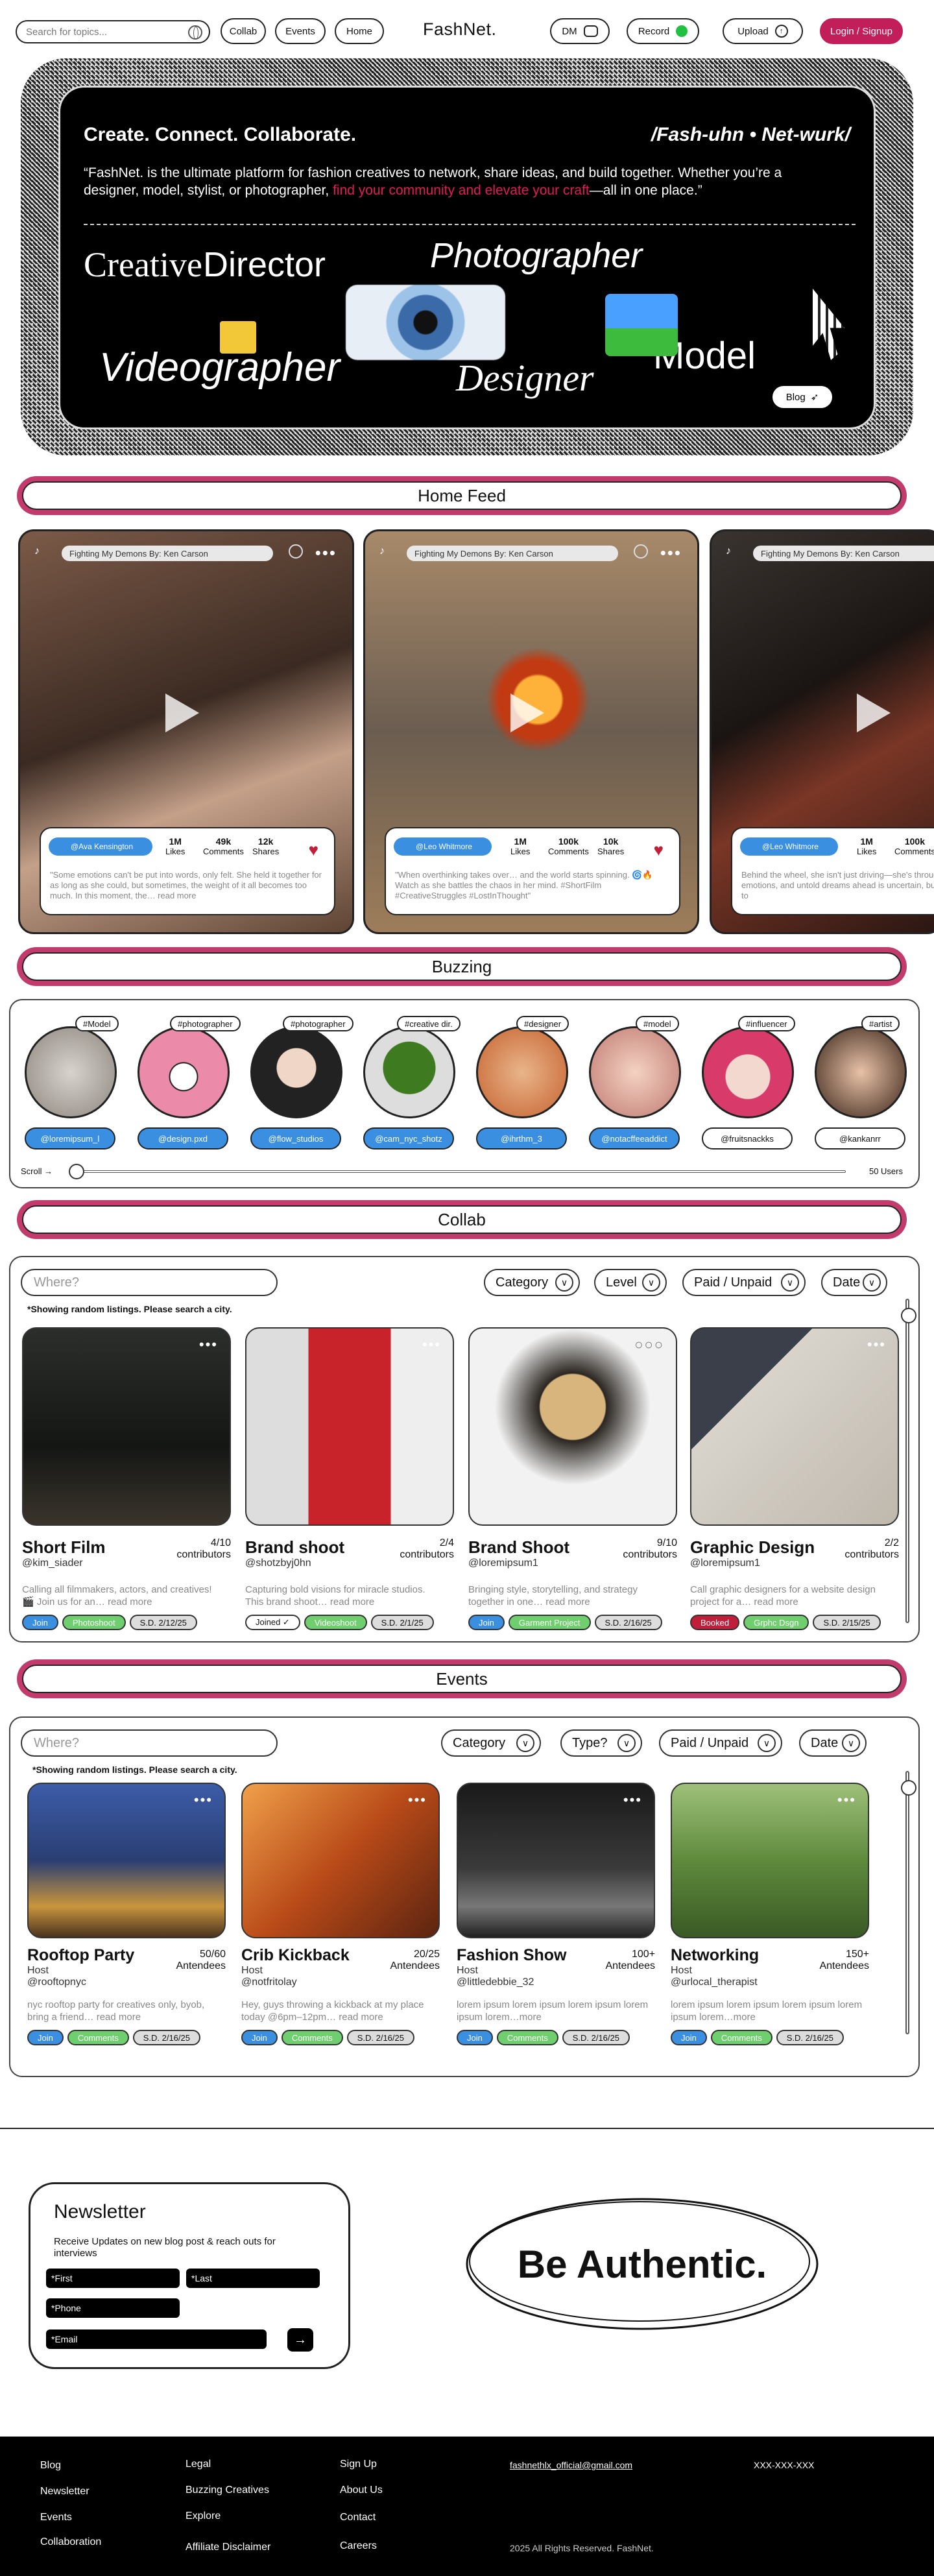  Describe the element at coordinates (203, 2516) in the screenshot. I see `footer-explore-link: Explore` at that location.